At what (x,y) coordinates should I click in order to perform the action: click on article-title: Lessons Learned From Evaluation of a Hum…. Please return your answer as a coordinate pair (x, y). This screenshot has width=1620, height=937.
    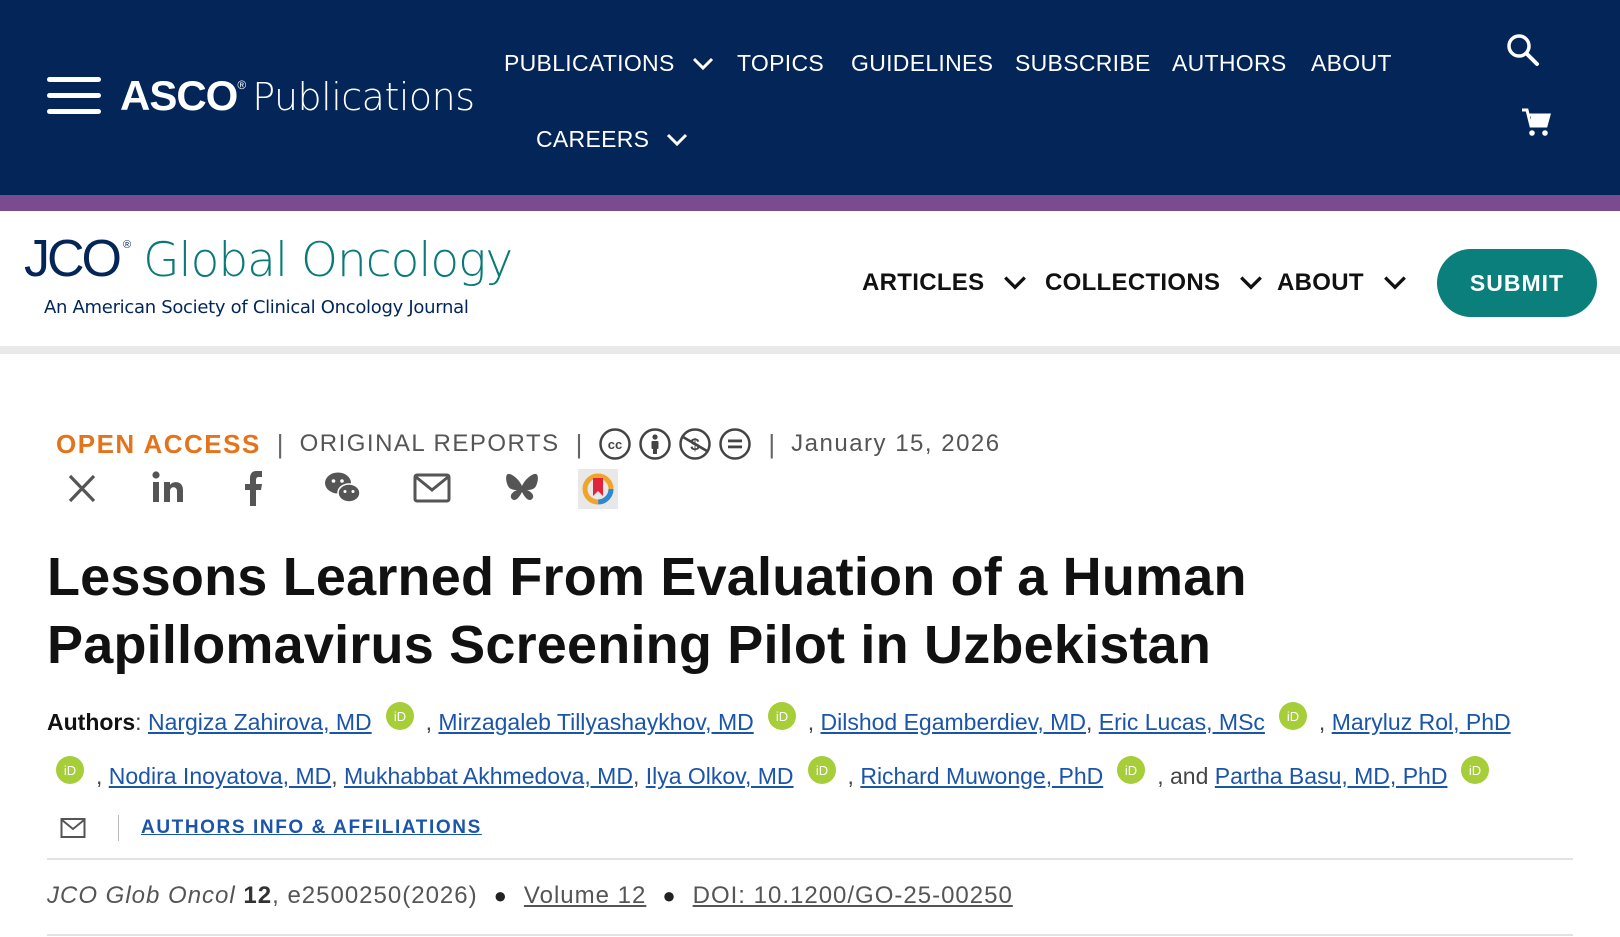
    Looking at the image, I should click on (647, 611).